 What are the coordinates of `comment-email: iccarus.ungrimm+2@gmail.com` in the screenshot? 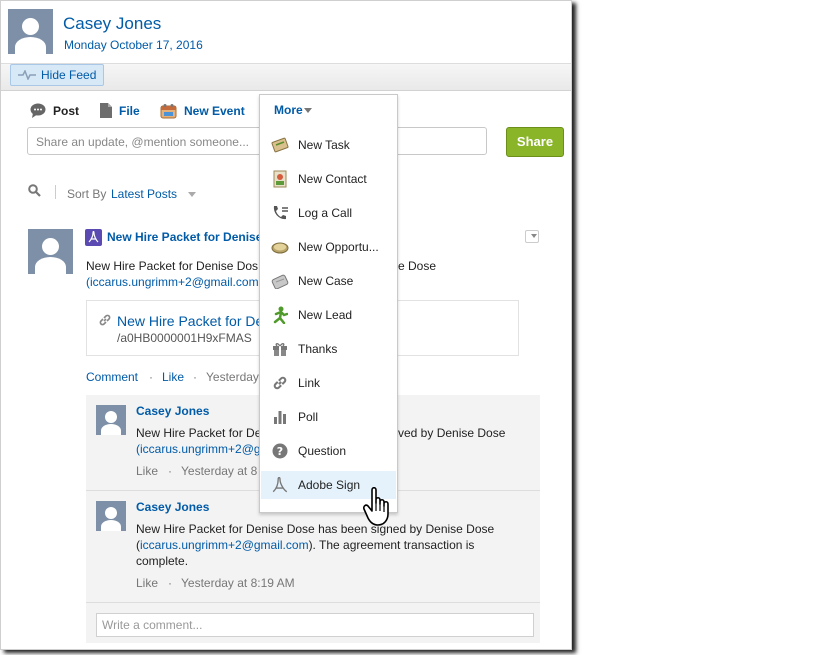 It's located at (224, 545).